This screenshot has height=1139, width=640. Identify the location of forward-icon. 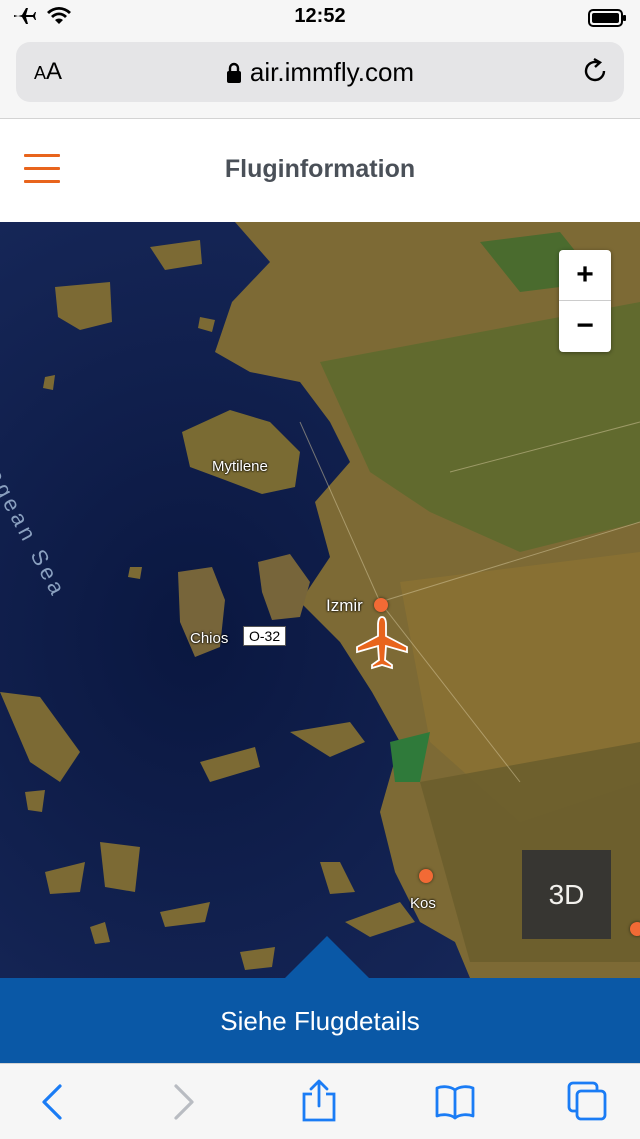
(184, 1104).